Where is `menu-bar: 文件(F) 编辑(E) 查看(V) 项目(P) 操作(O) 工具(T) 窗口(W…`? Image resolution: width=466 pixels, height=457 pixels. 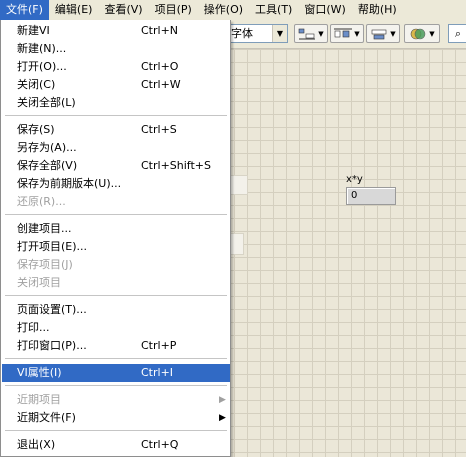
menu-bar: 文件(F) 编辑(E) 查看(V) 项目(P) 操作(O) 工具(T) 窗口(W… is located at coordinates (233, 10).